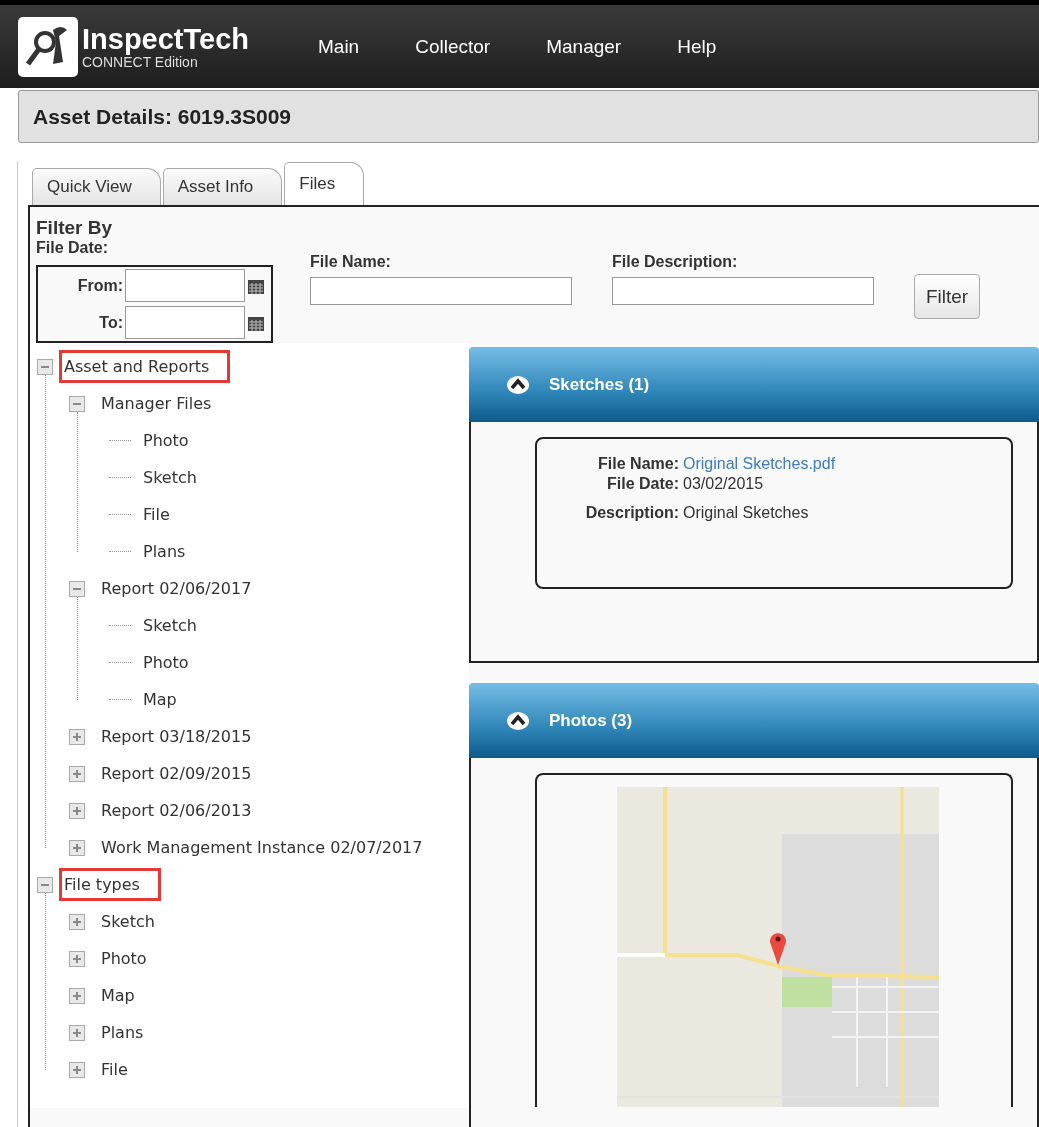 Image resolution: width=1039 pixels, height=1127 pixels. I want to click on tree-item: Report 03/18/2015, so click(176, 736).